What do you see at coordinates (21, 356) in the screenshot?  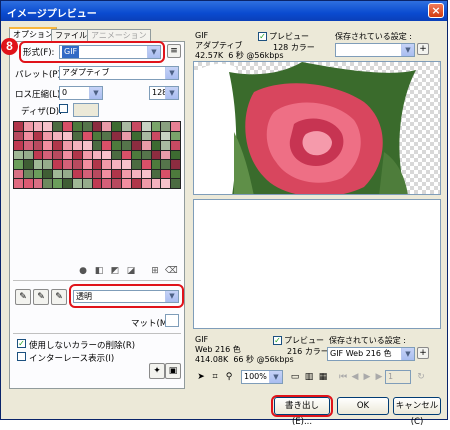 I see `interlace-checkbox` at bounding box center [21, 356].